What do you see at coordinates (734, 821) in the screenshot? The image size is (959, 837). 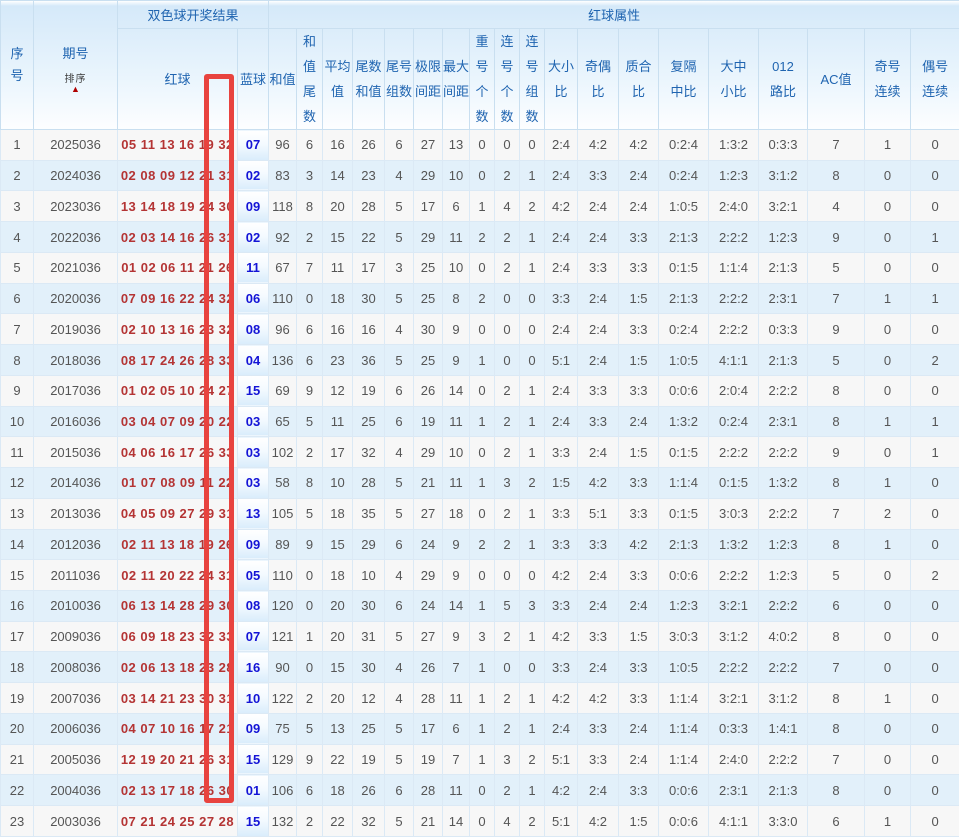 I see `stat-cell-big-mid-small-ratio: 4:1:1` at bounding box center [734, 821].